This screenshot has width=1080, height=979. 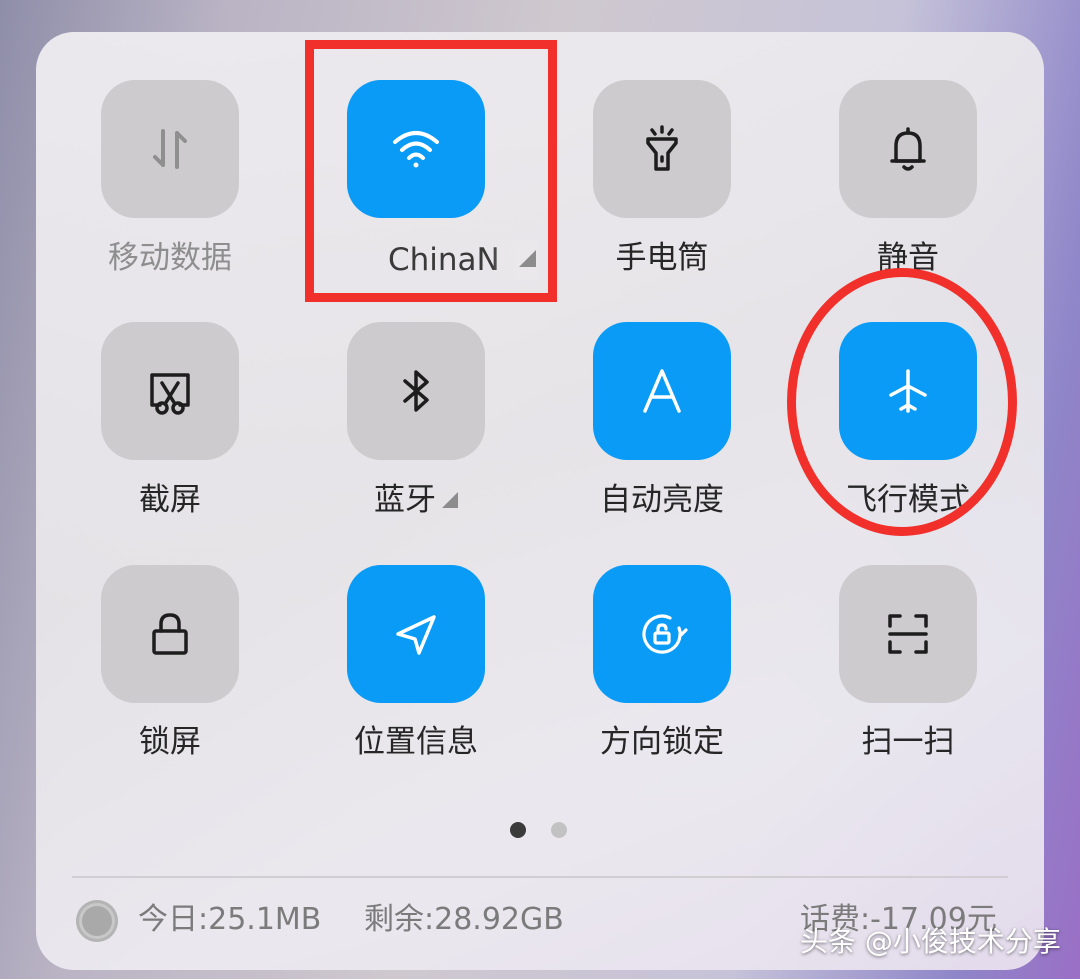 I want to click on wifi-settings-triangle-icon, so click(x=527, y=258).